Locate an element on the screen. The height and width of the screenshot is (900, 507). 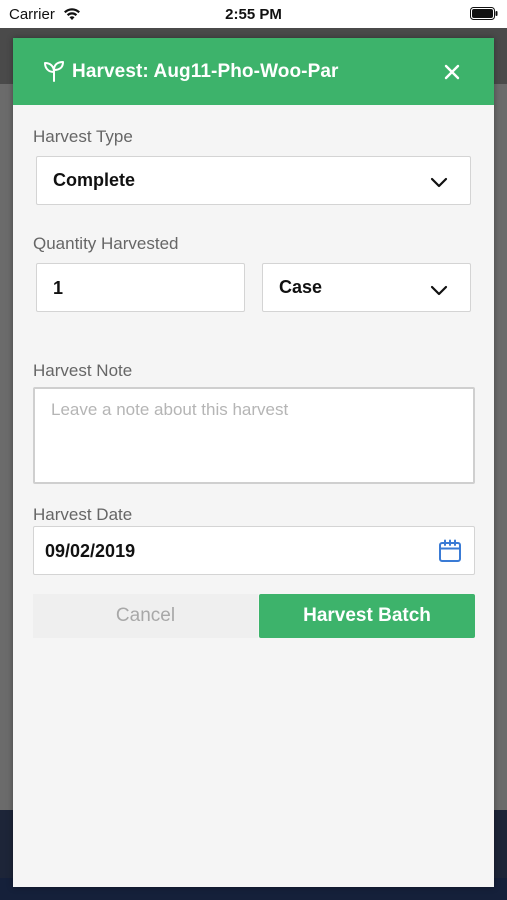
status-bar: Carrier 2:55 PM is located at coordinates (253, 14).